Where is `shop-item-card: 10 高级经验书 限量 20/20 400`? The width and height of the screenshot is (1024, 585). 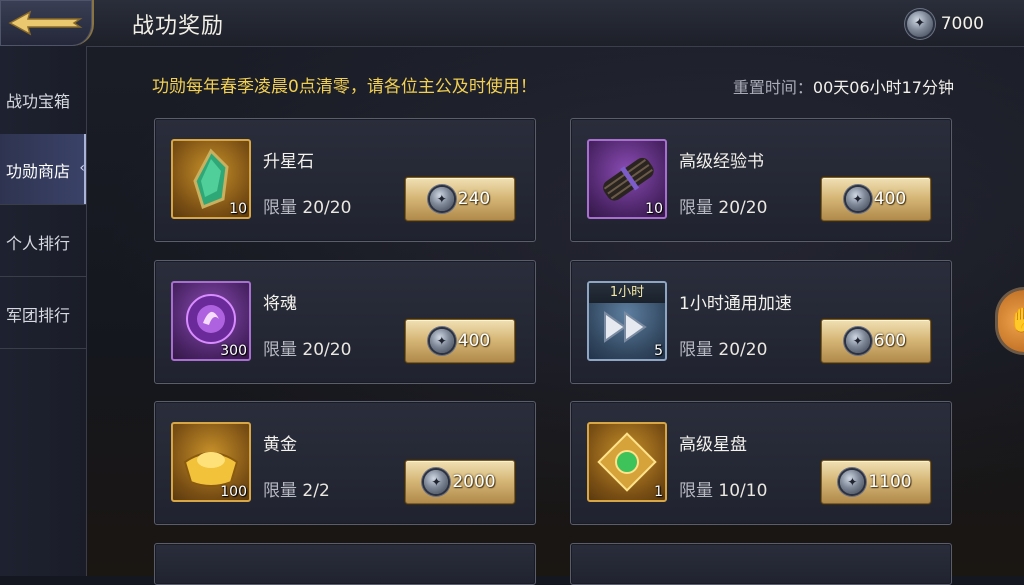
shop-item-card: 10 高级经验书 限量 20/20 400 is located at coordinates (761, 180).